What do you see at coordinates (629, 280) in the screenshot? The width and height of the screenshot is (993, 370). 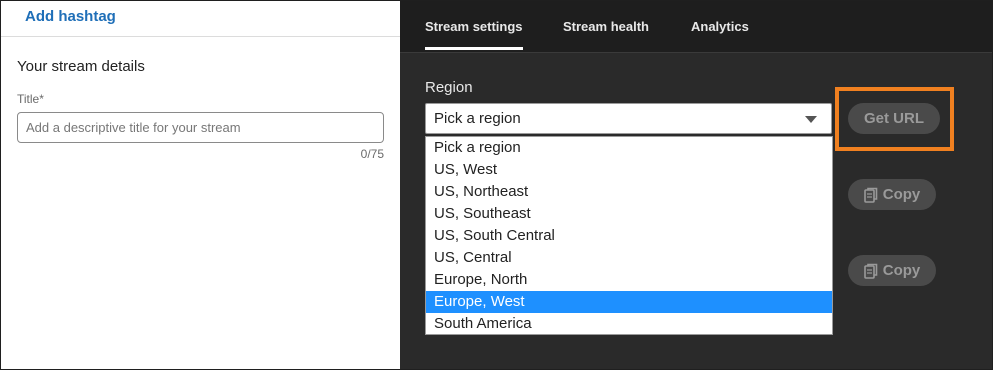 I see `region-option: Europe, North` at bounding box center [629, 280].